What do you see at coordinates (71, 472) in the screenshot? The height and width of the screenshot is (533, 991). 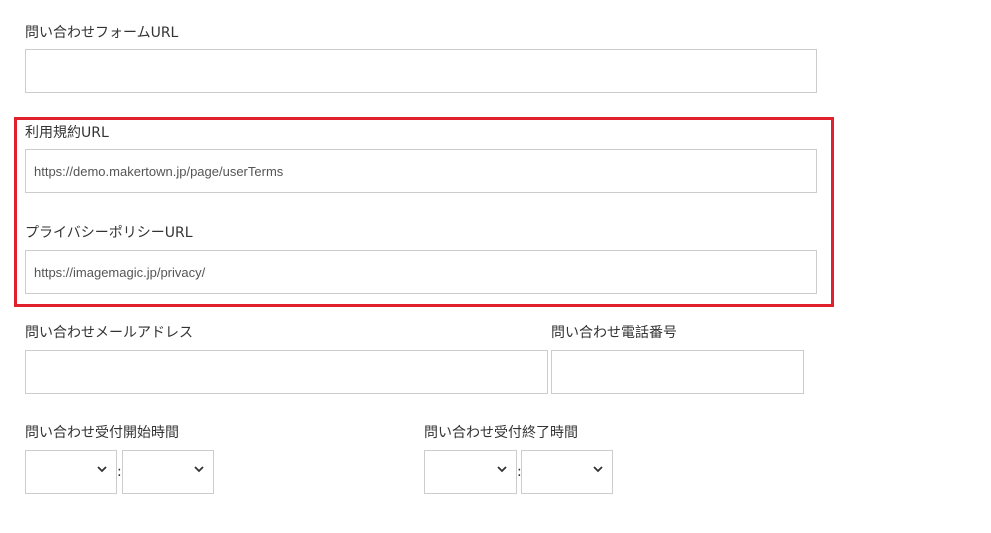 I see `start-hour-select` at bounding box center [71, 472].